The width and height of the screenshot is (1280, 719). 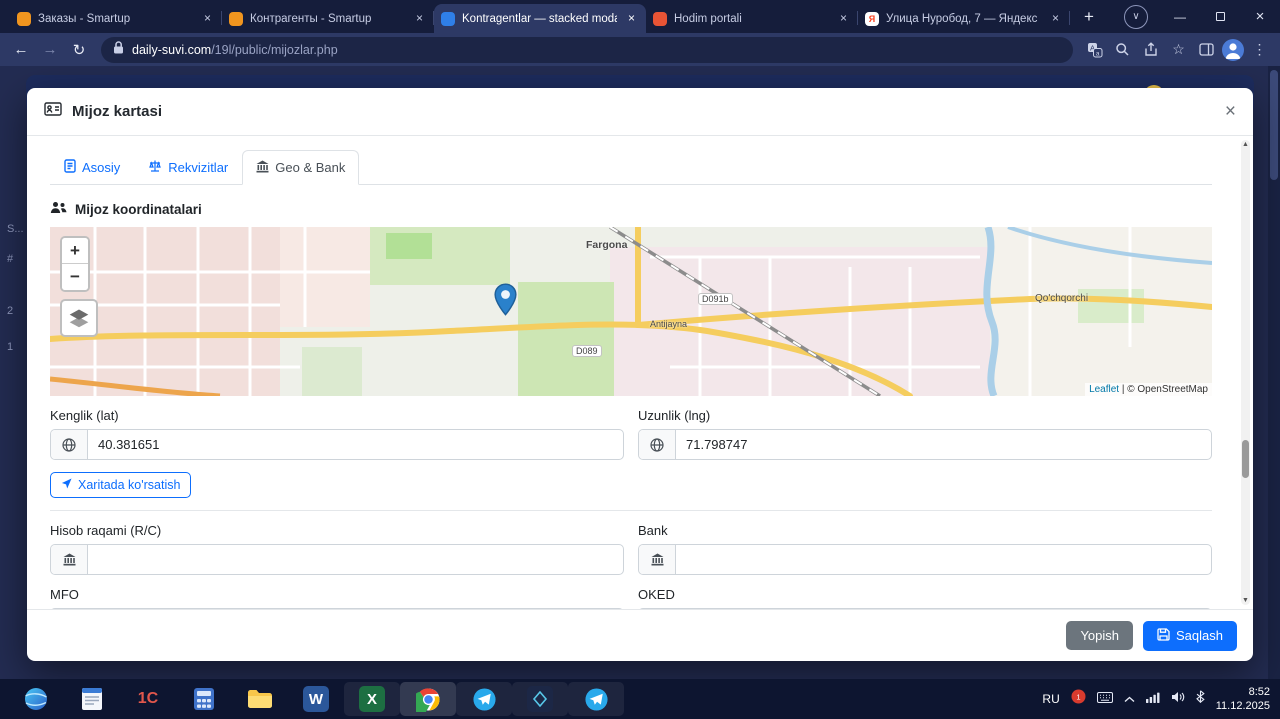 What do you see at coordinates (505, 302) in the screenshot?
I see `map-marker-icon` at bounding box center [505, 302].